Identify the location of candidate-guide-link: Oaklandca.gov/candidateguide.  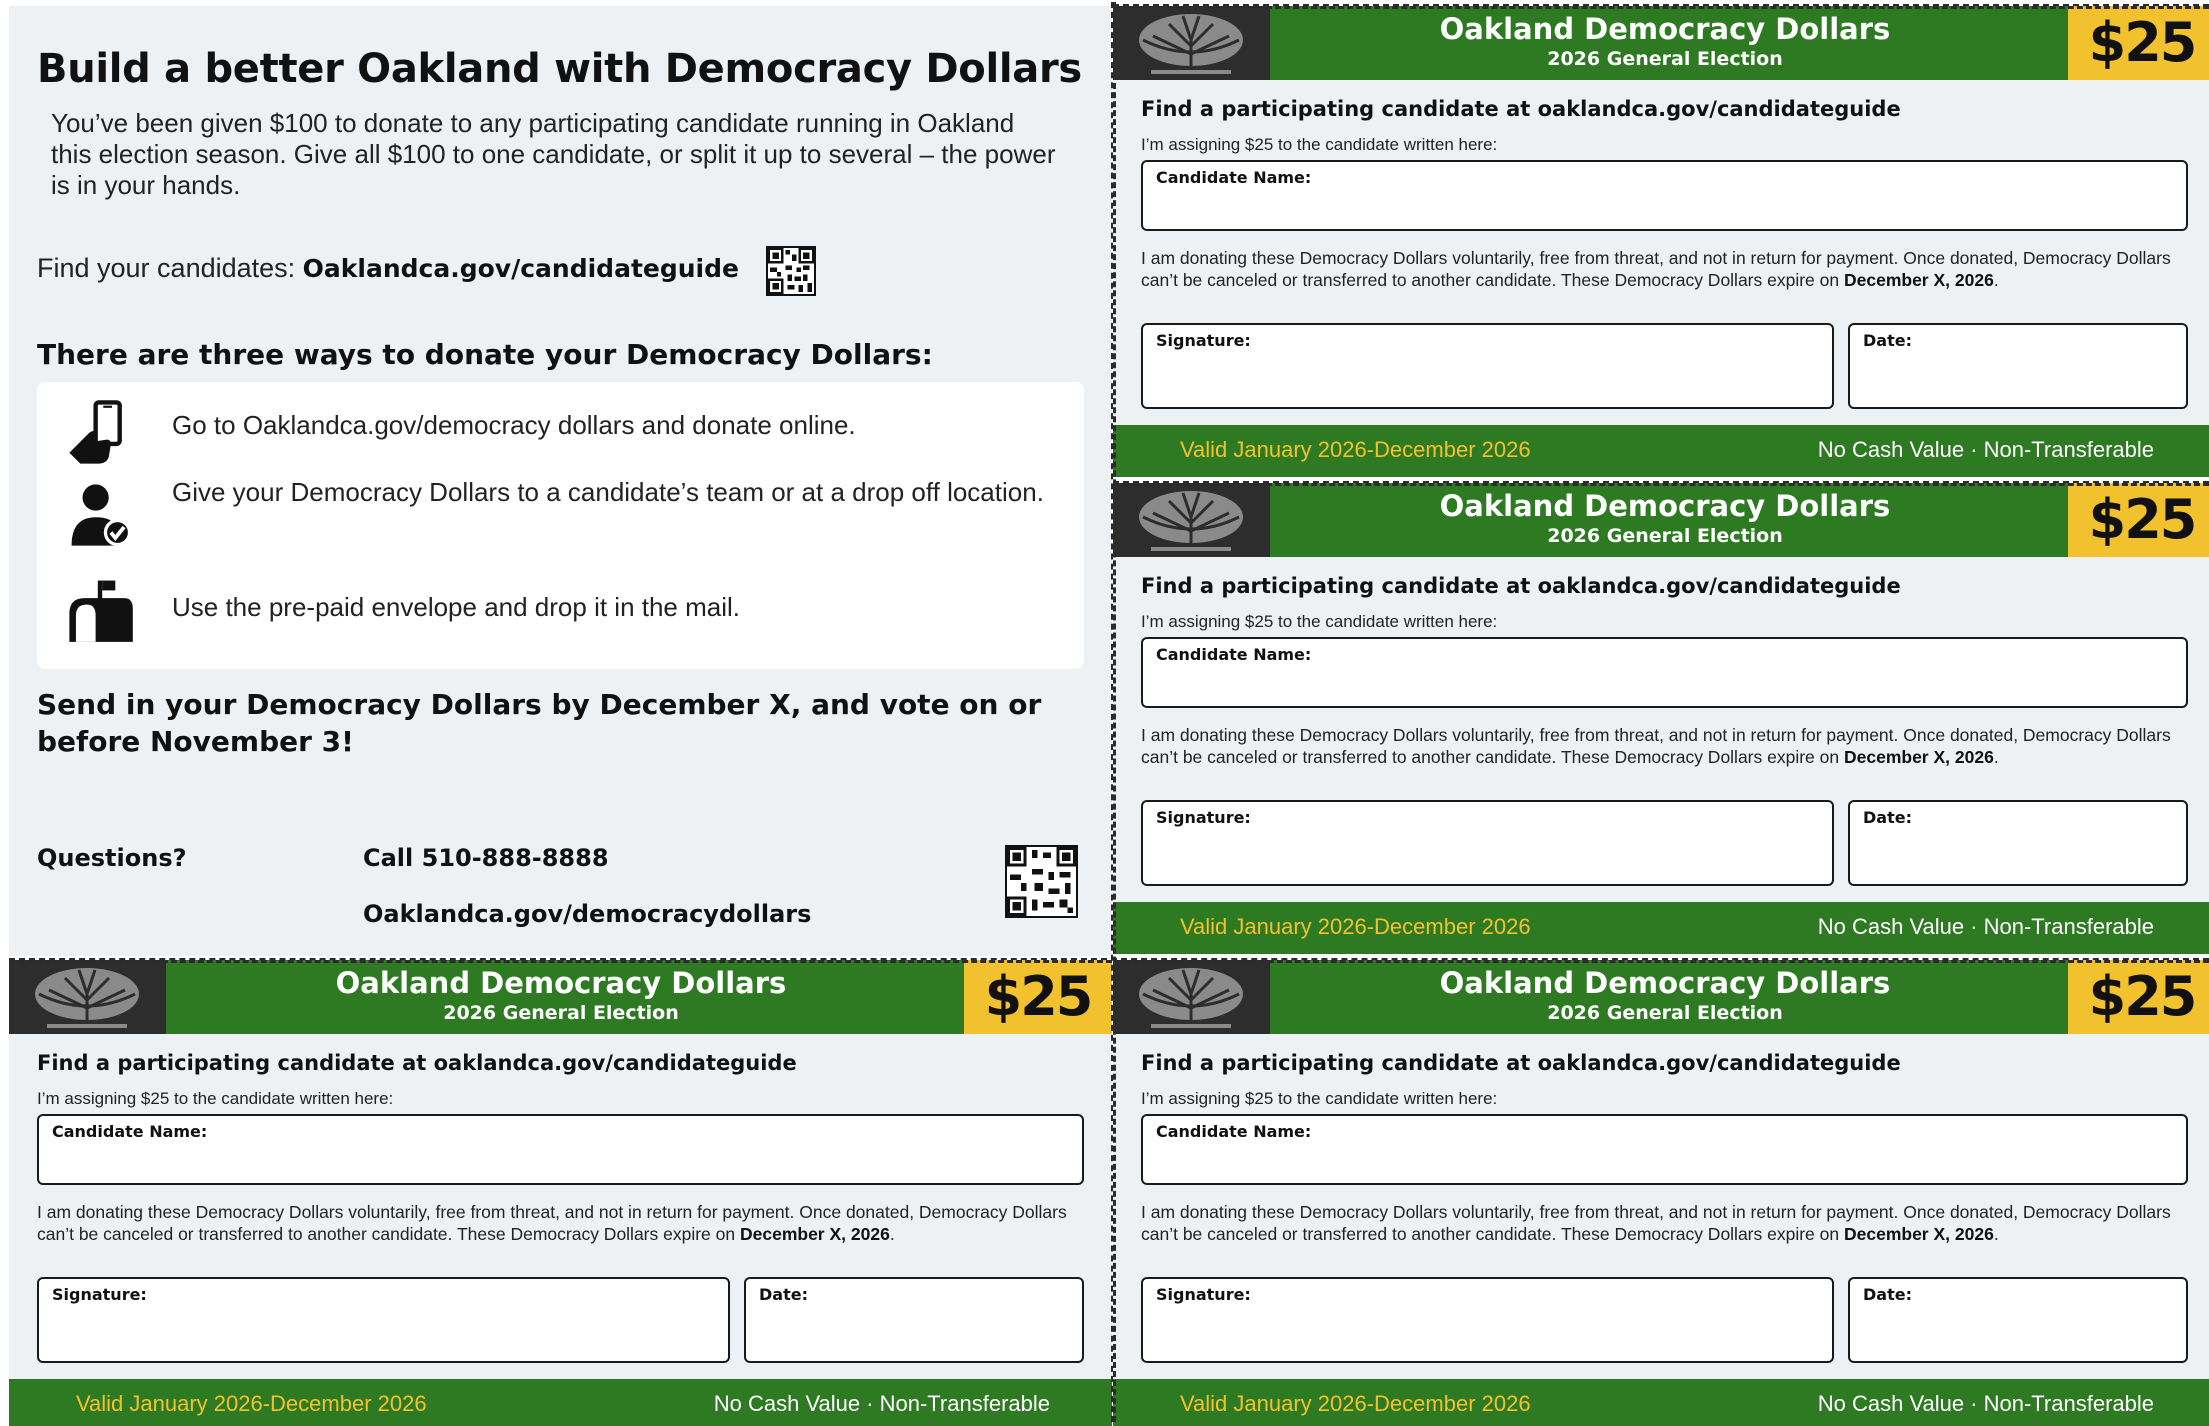
(521, 268).